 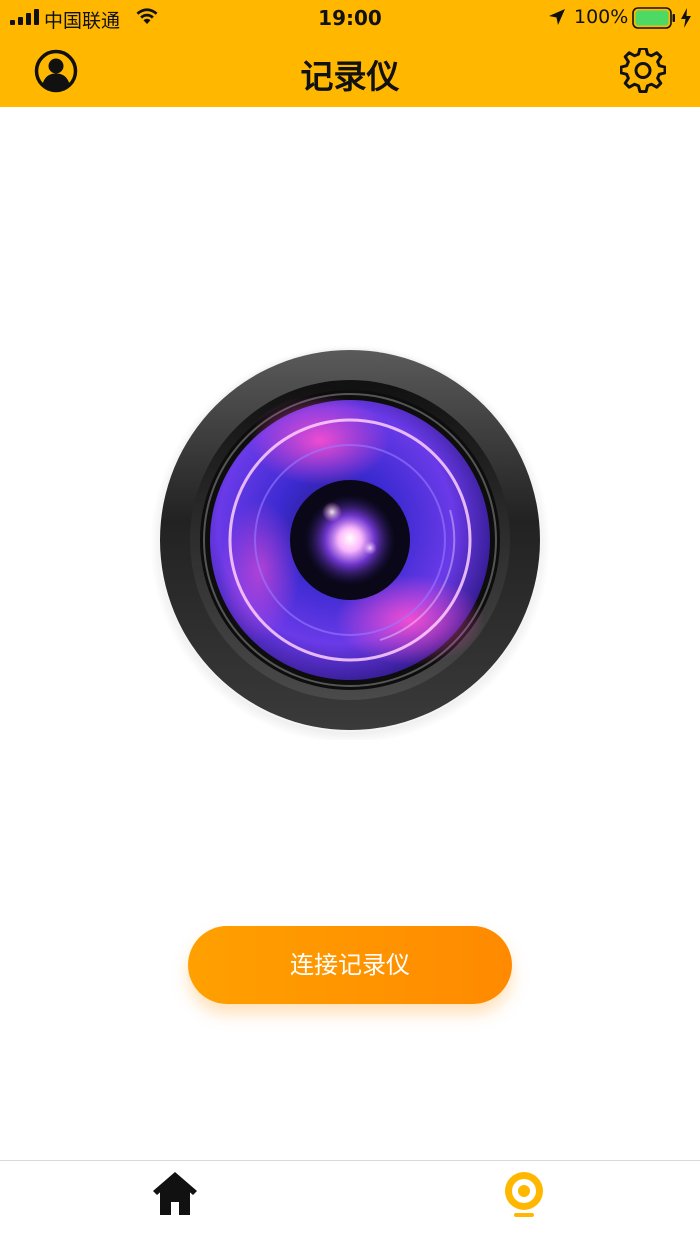 I want to click on status-bar: 中国联通 19:00 100%, so click(x=350, y=18).